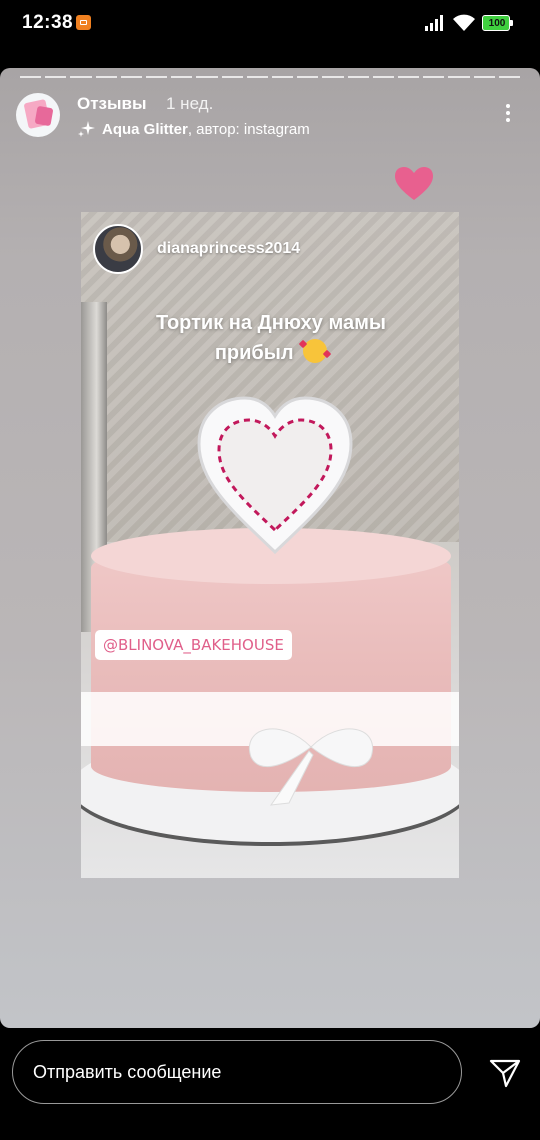 Image resolution: width=540 pixels, height=1140 pixels. Describe the element at coordinates (190, 103) in the screenshot. I see `story-time-ago: 1 нед.` at that location.